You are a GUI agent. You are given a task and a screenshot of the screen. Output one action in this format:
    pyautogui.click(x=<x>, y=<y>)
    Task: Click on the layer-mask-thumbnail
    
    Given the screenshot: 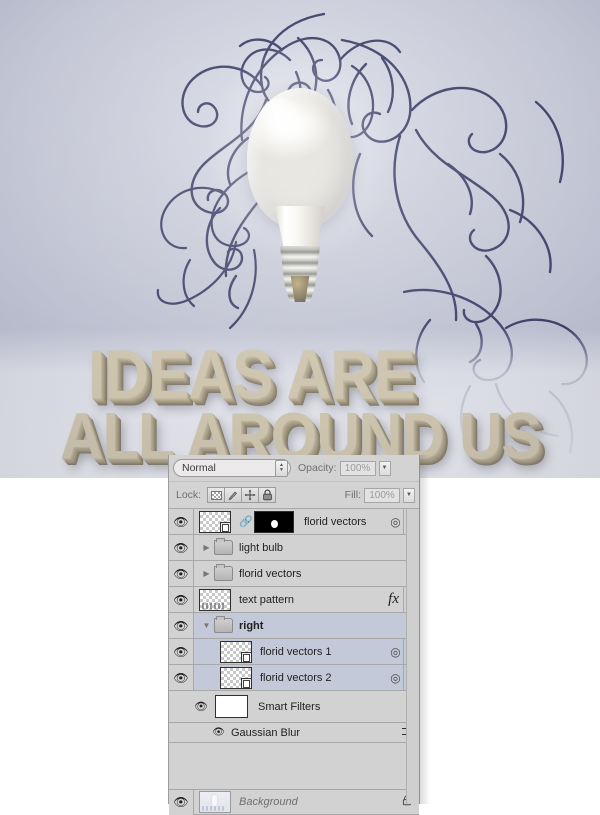 What is the action you would take?
    pyautogui.click(x=274, y=521)
    